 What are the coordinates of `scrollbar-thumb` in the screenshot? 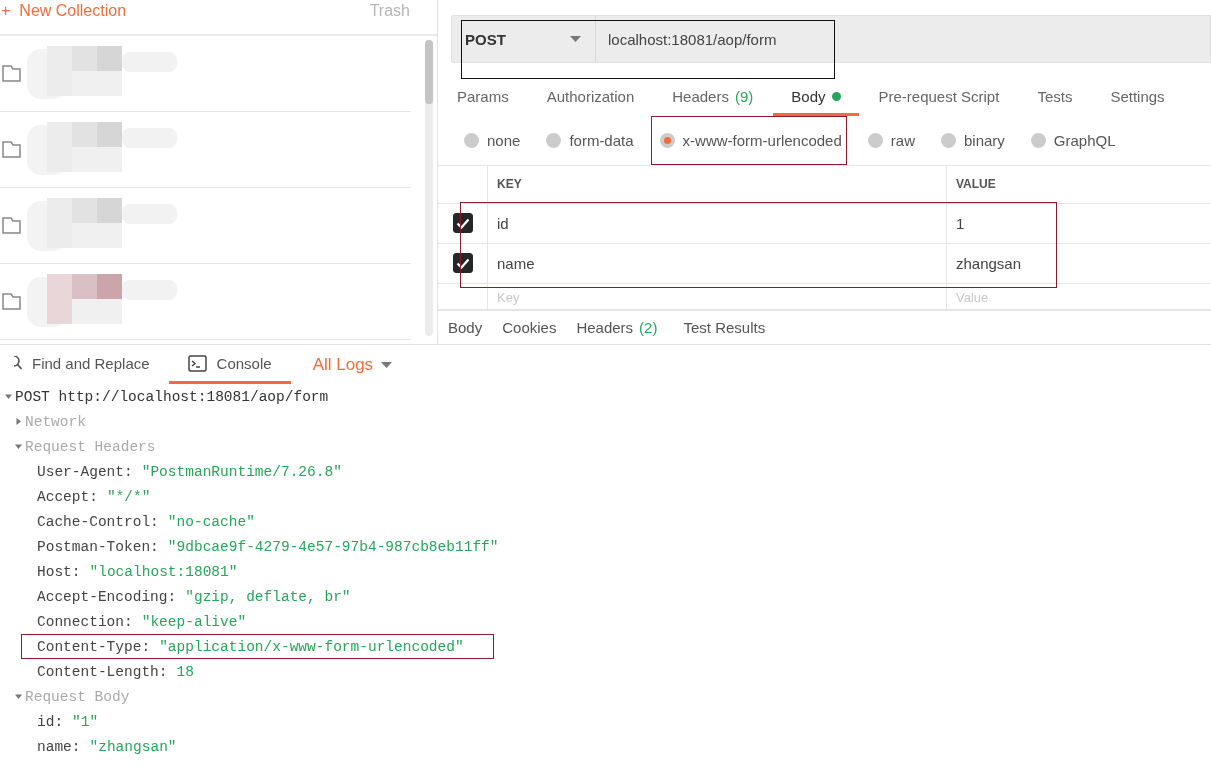 It's located at (429, 72).